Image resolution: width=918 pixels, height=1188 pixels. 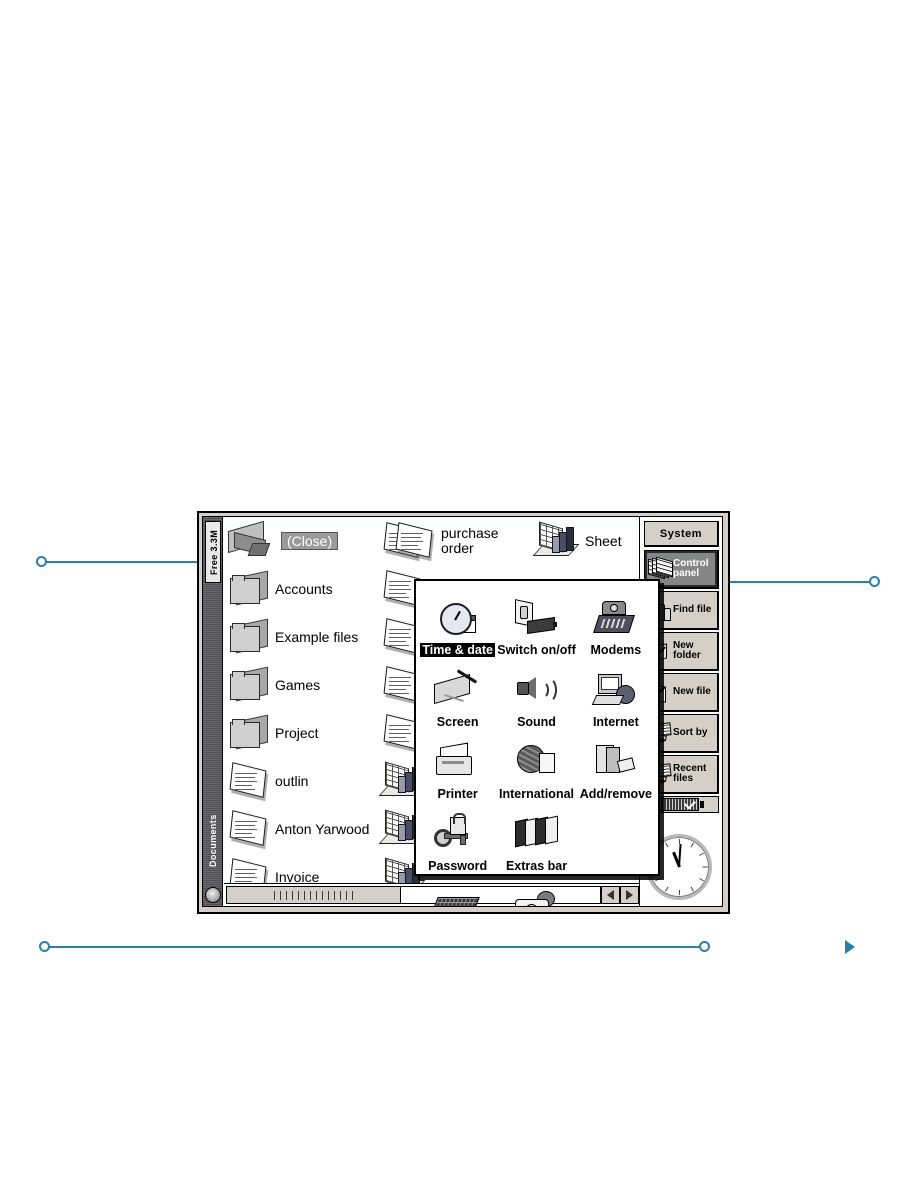 I want to click on sidebar-item-label: Sort by, so click(x=690, y=732).